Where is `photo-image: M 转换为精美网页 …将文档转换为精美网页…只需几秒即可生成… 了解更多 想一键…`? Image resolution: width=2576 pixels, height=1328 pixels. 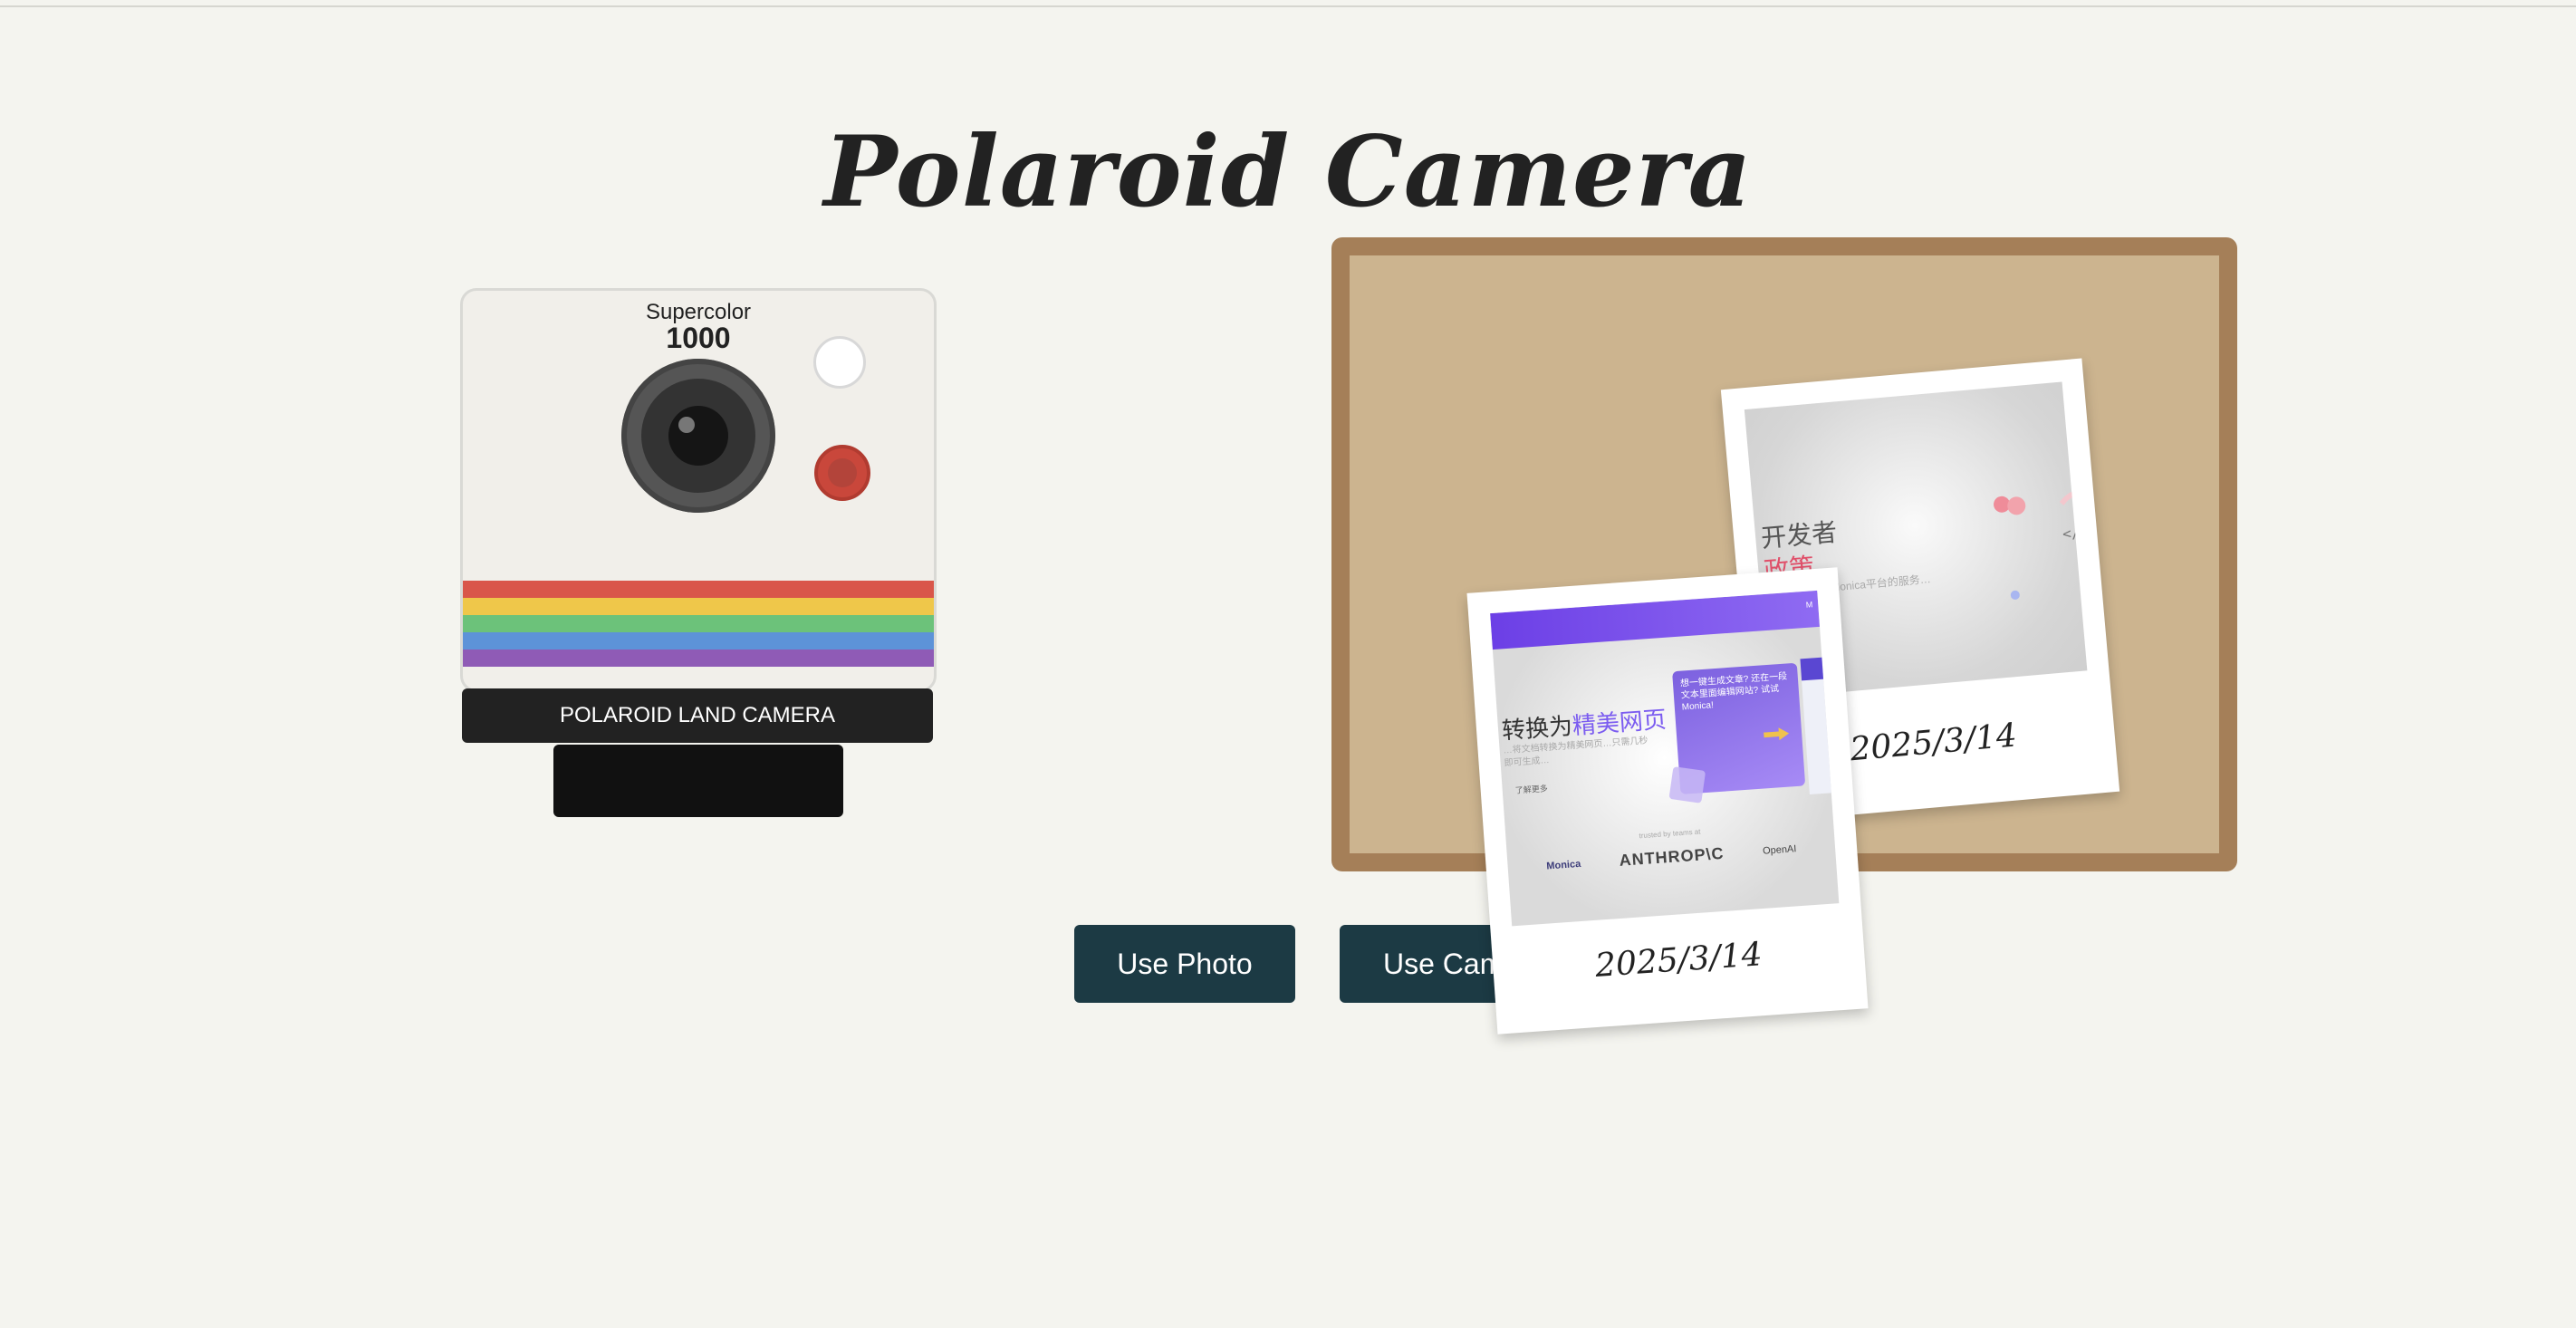
photo-image: M 转换为精美网页 …将文档转换为精美网页…只需几秒即可生成… 了解更多 想一键… is located at coordinates (1665, 758).